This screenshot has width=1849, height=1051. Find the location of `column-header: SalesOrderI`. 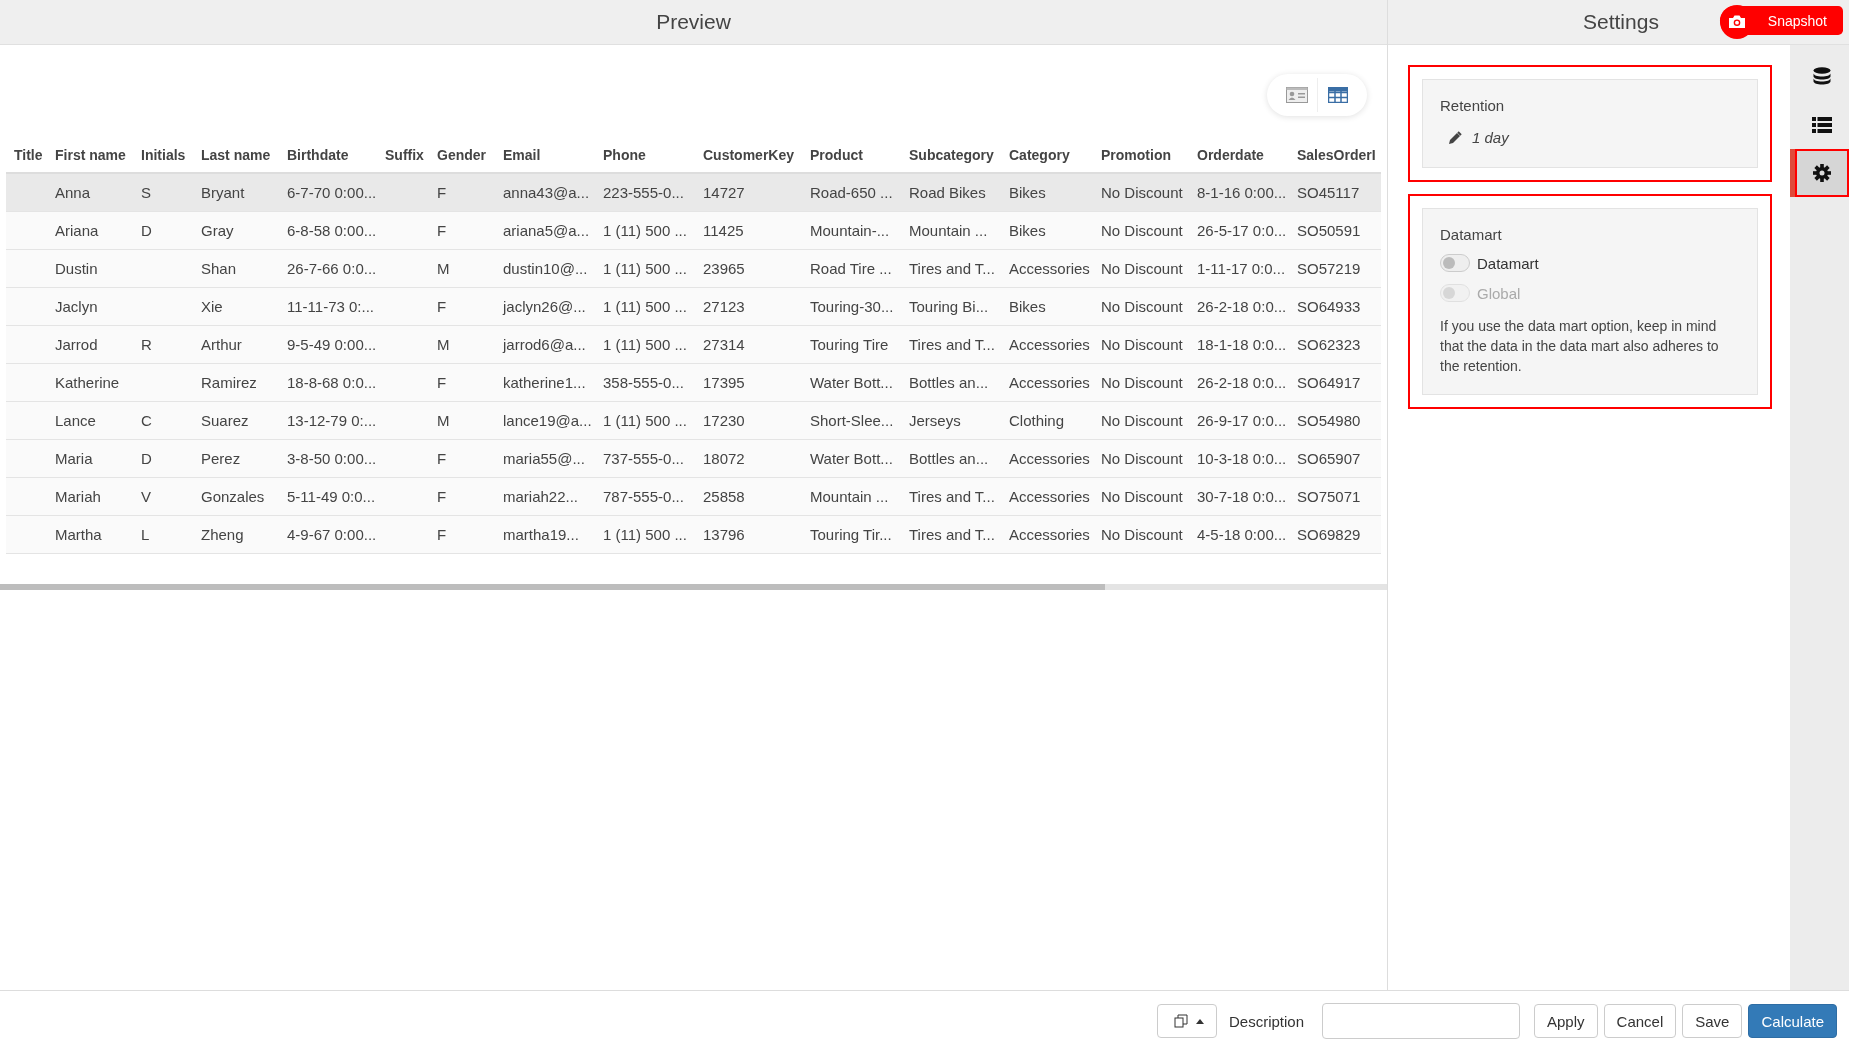

column-header: SalesOrderI is located at coordinates (1336, 154).